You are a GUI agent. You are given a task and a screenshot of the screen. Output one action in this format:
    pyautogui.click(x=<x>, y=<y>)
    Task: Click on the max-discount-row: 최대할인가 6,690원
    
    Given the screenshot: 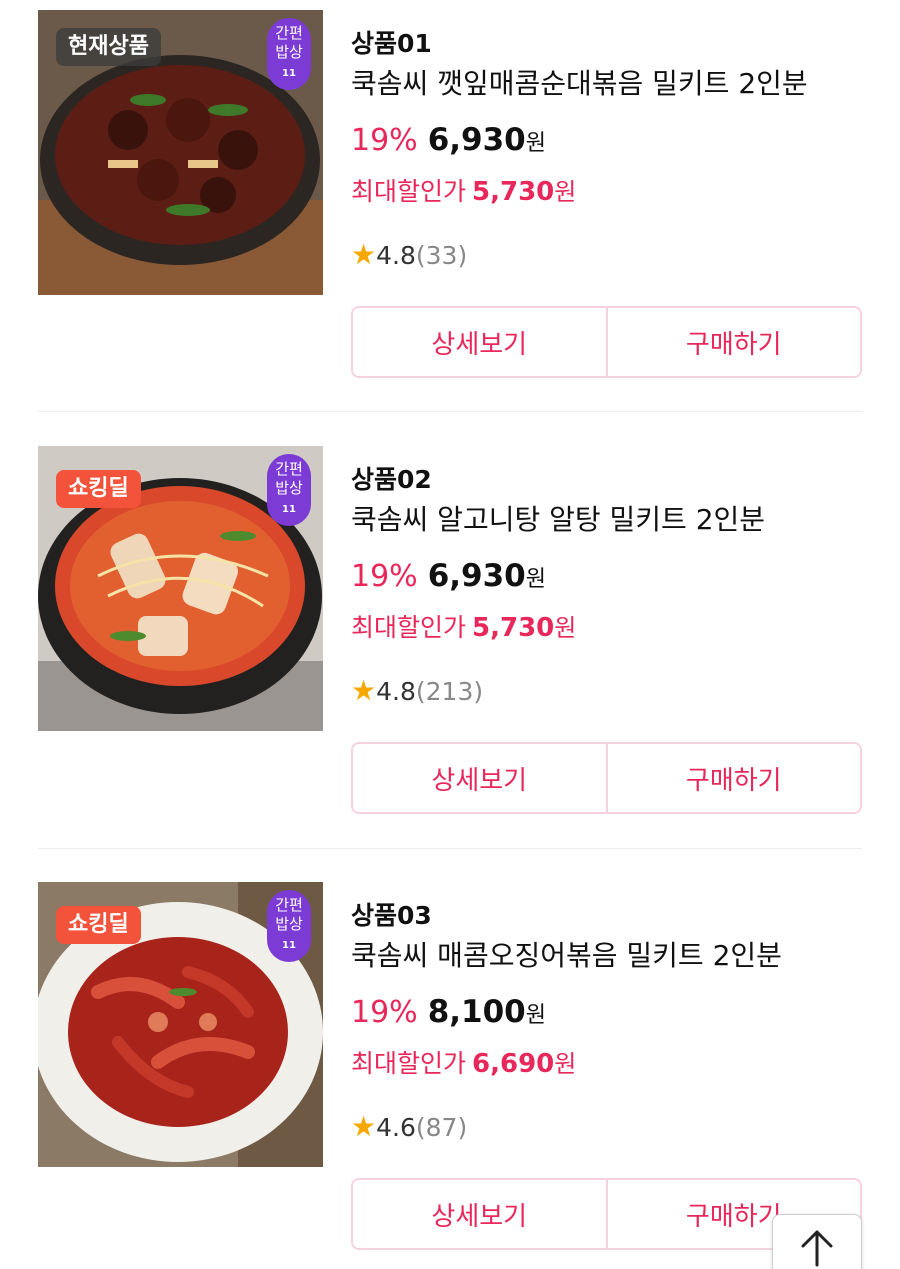 What is the action you would take?
    pyautogui.click(x=463, y=1062)
    